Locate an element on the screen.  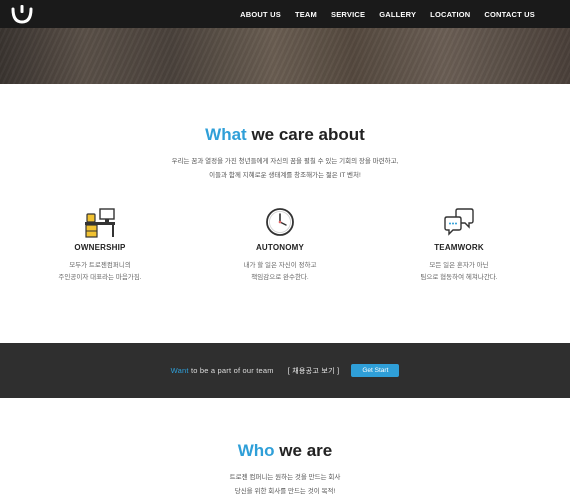
feature-ownership-desc: 모두가 트로젠컴퍼니의 주인공이자 대표라는 마음가짐. is located at coordinates (100, 272).